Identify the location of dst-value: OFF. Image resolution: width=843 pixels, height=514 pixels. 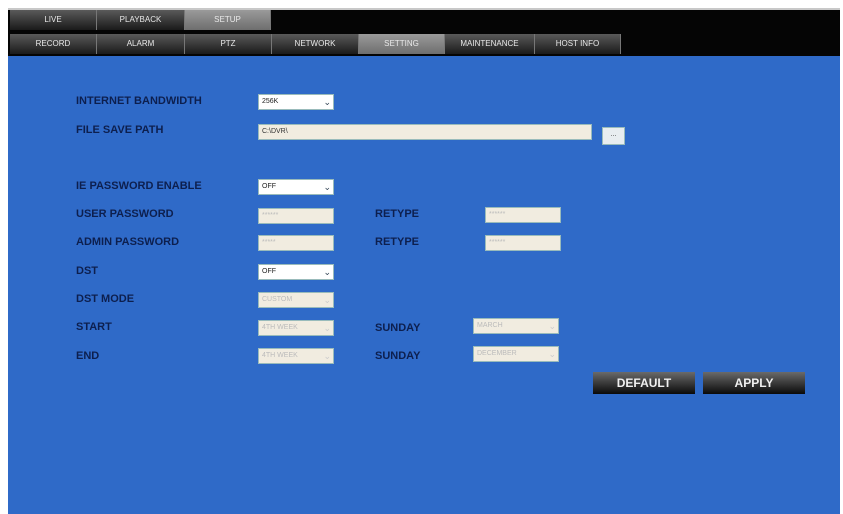
(269, 271).